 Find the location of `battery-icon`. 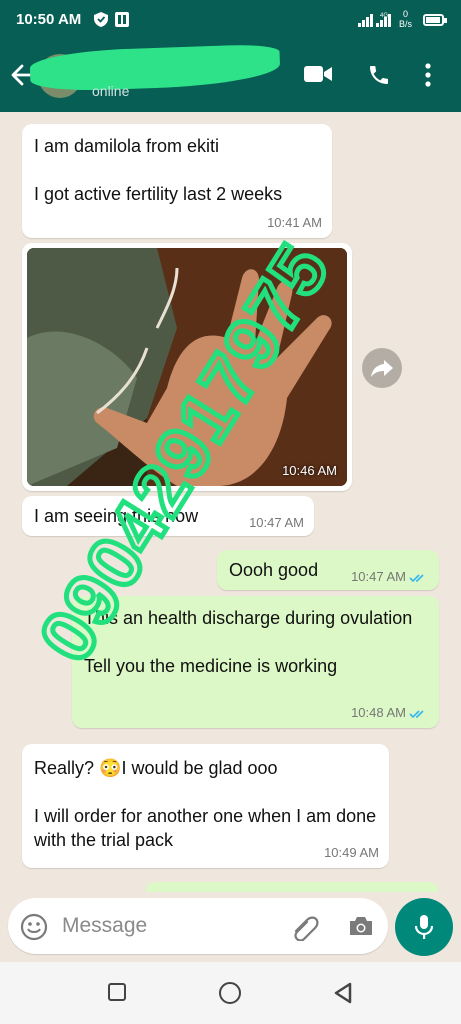

battery-icon is located at coordinates (435, 20).